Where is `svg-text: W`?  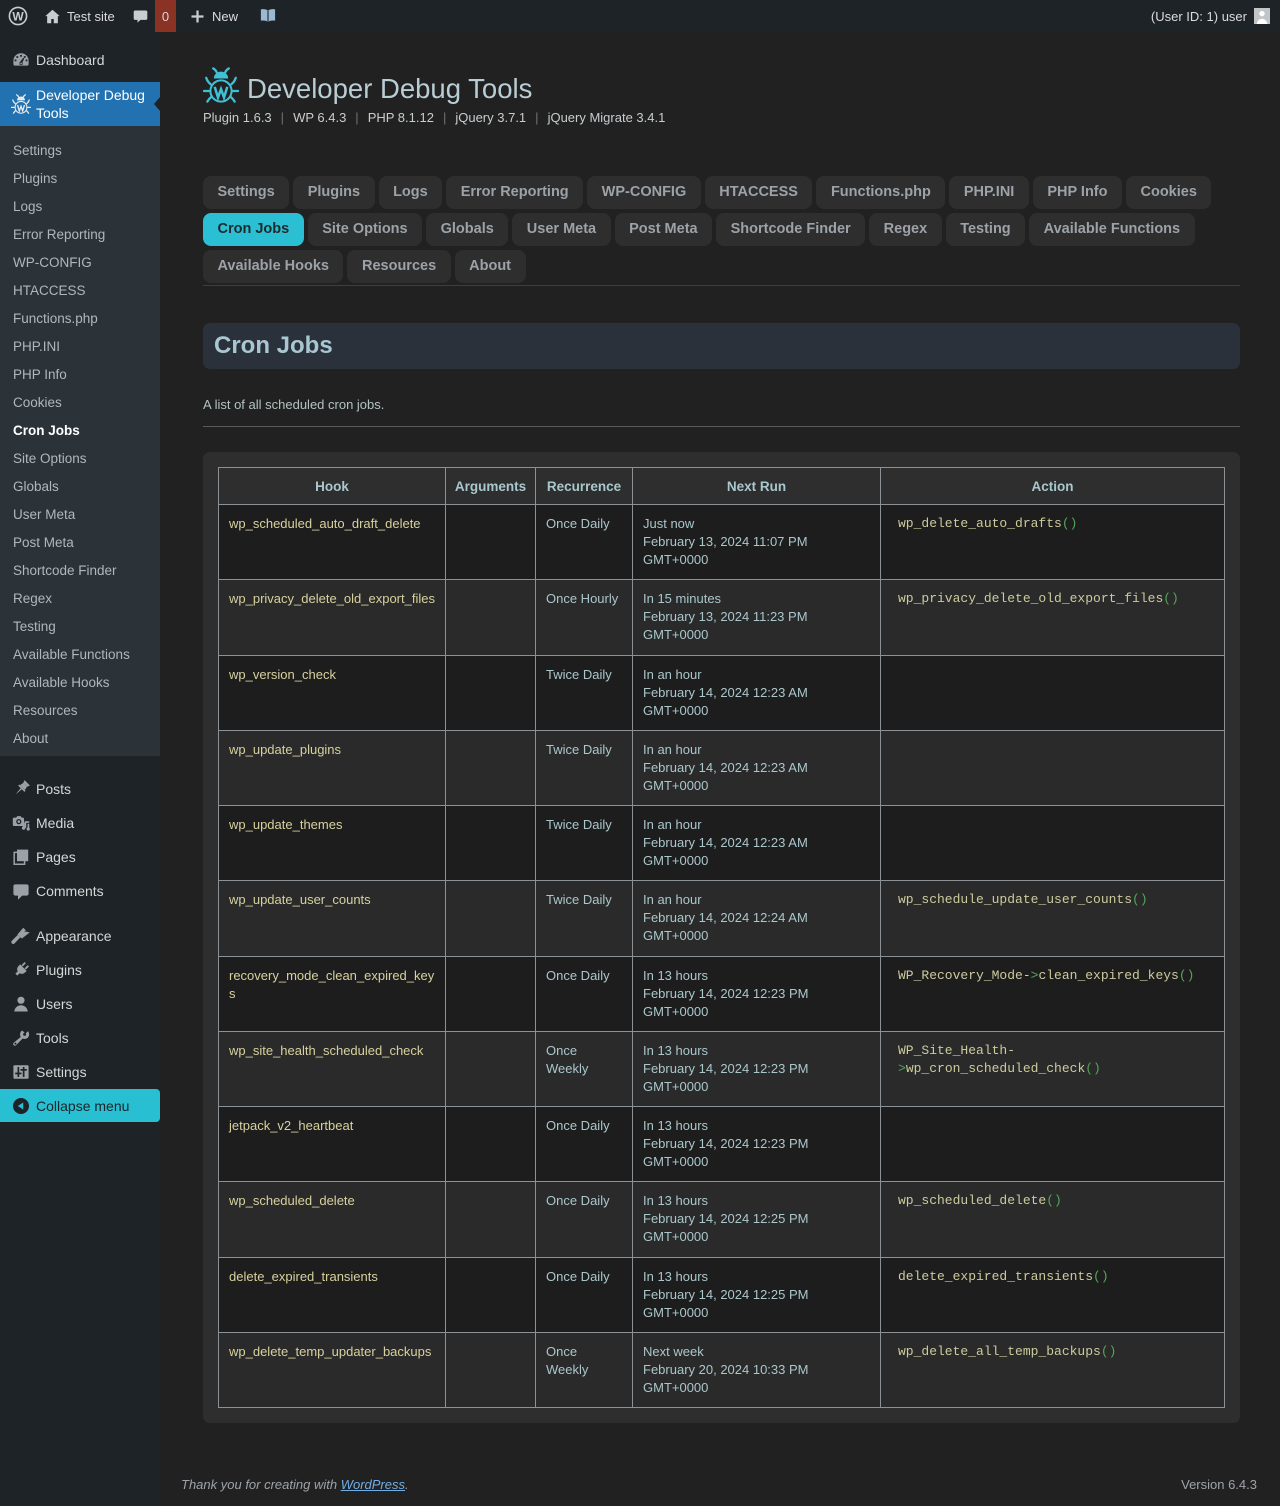
svg-text: W is located at coordinates (18, 17).